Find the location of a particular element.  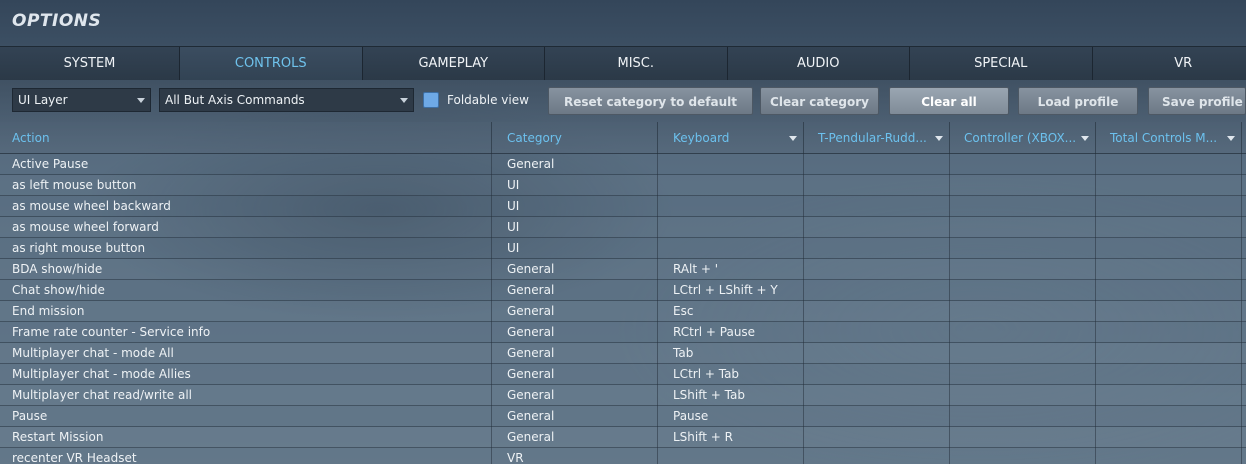

tab-gameplay: GAMEPLAY is located at coordinates (453, 63).